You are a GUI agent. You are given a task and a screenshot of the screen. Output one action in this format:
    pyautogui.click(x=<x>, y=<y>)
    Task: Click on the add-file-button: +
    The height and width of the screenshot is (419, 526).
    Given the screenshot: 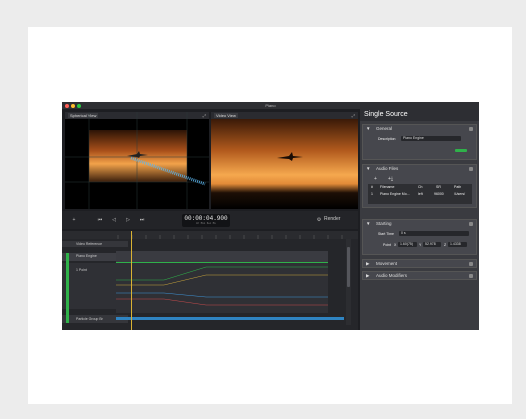 What is the action you would take?
    pyautogui.click(x=375, y=179)
    